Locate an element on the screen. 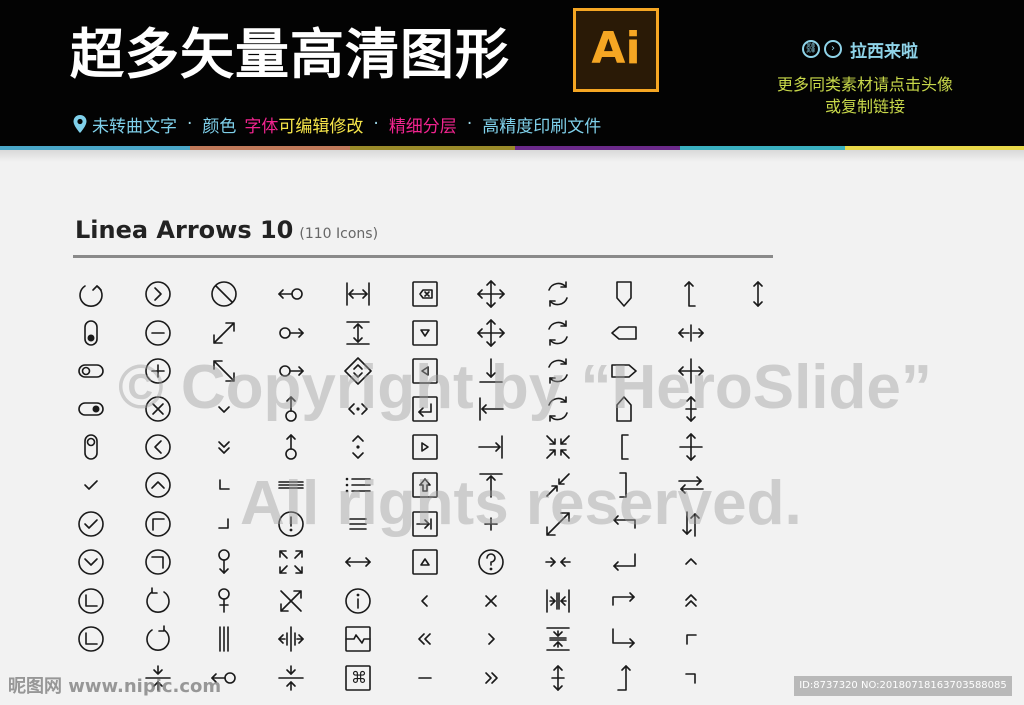 The image size is (1024, 705). arrow-up-square-icon is located at coordinates (425, 485).